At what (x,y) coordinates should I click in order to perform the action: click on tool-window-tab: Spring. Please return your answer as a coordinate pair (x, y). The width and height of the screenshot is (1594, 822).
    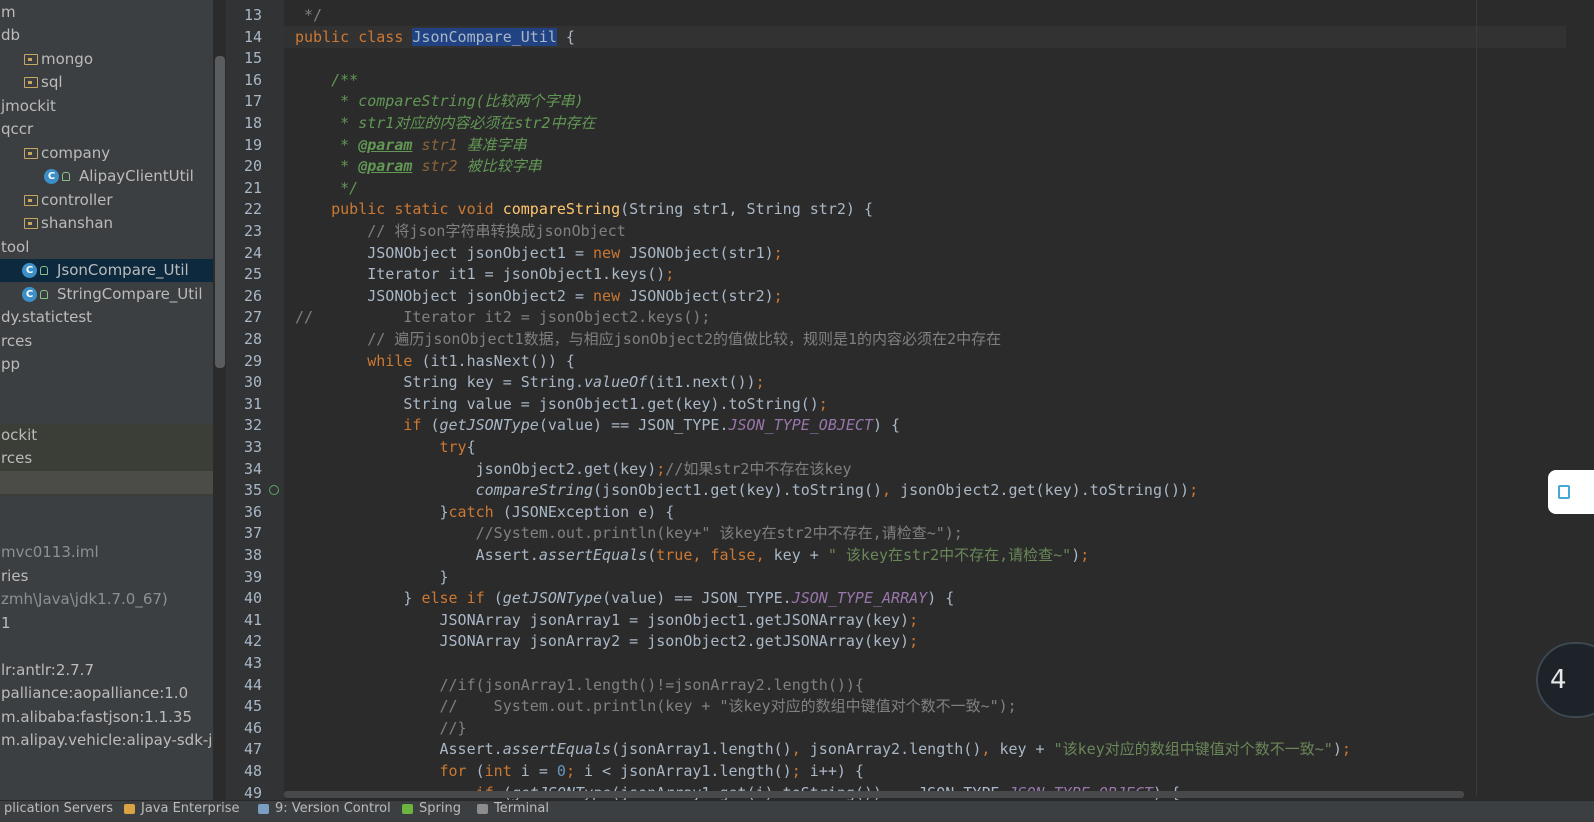
    Looking at the image, I should click on (440, 809).